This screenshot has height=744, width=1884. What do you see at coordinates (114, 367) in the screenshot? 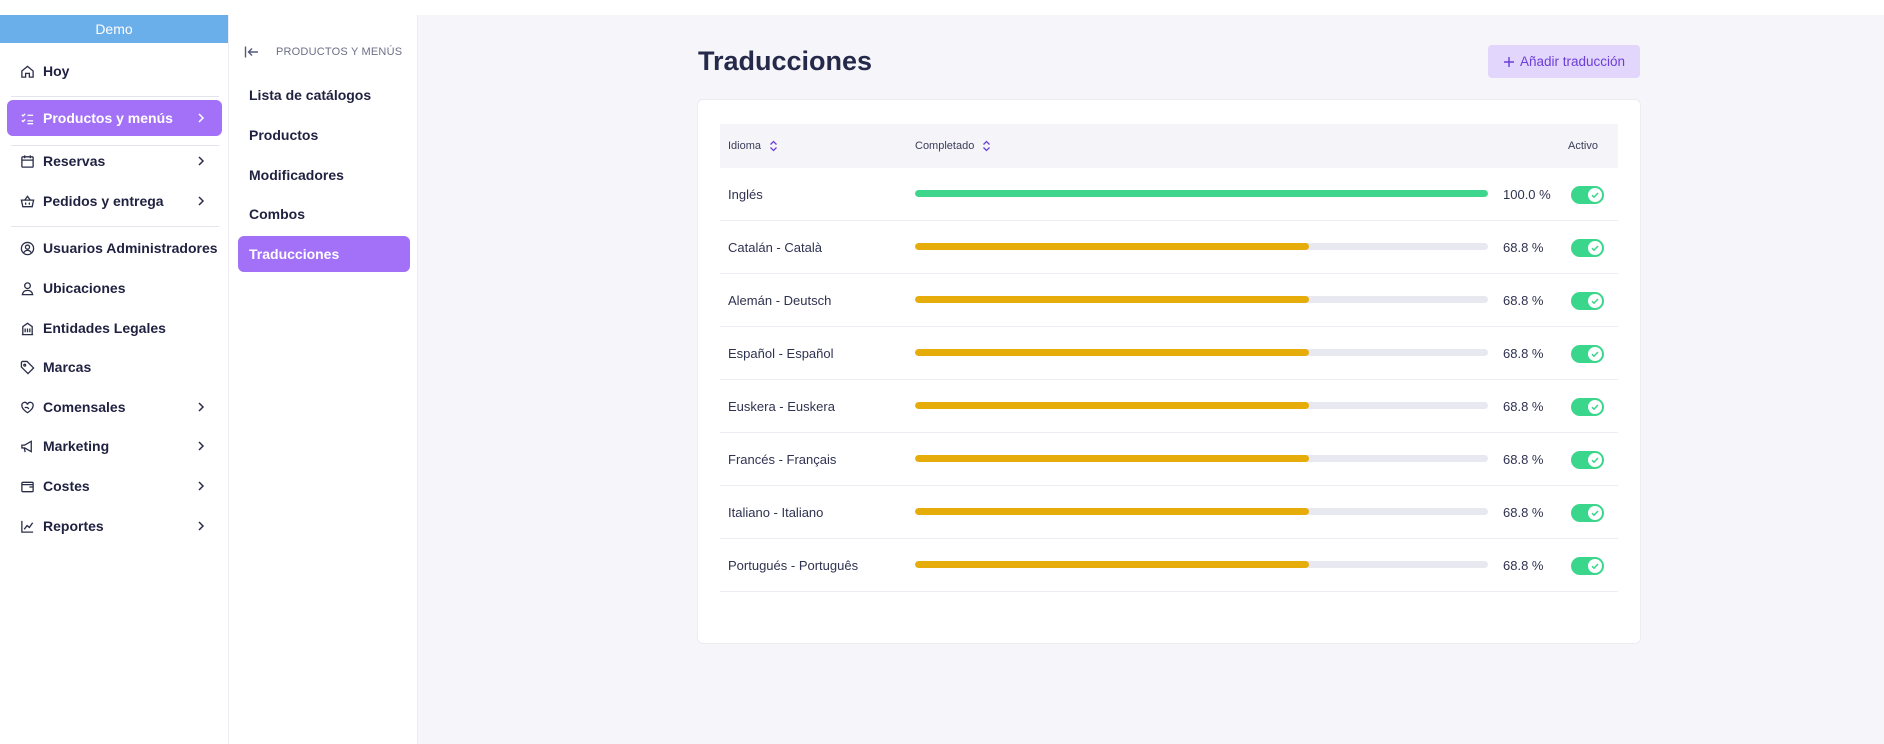
I see `sidebar-item-marcas: Marcas` at bounding box center [114, 367].